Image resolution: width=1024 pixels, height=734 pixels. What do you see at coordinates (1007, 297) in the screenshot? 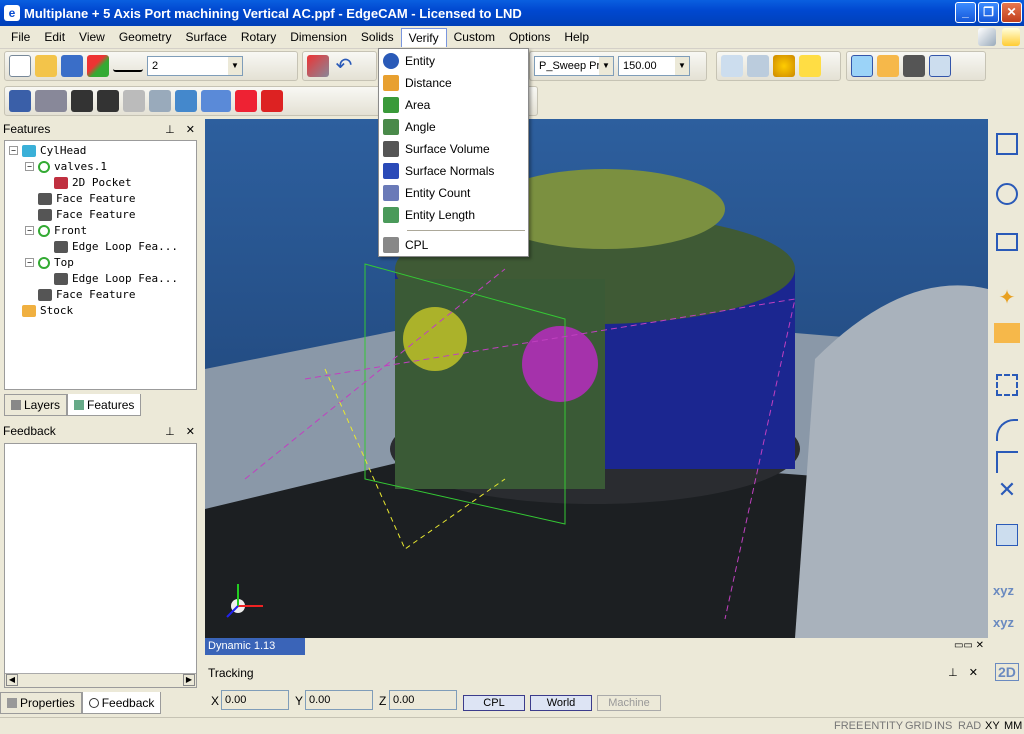
I see `point-tool-icon: ✦` at bounding box center [1007, 297].